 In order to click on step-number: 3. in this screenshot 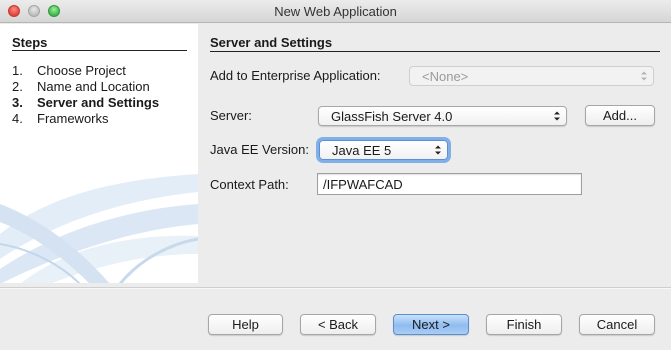, I will do `click(17, 102)`.